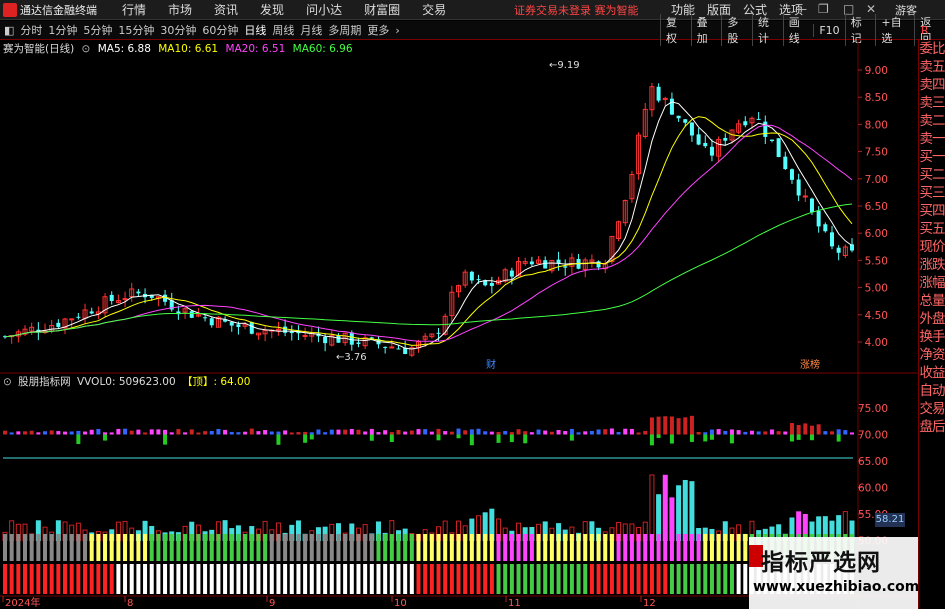 This screenshot has height=609, width=945. Describe the element at coordinates (382, 9) in the screenshot. I see `menu-wealth: 财富圈` at that location.